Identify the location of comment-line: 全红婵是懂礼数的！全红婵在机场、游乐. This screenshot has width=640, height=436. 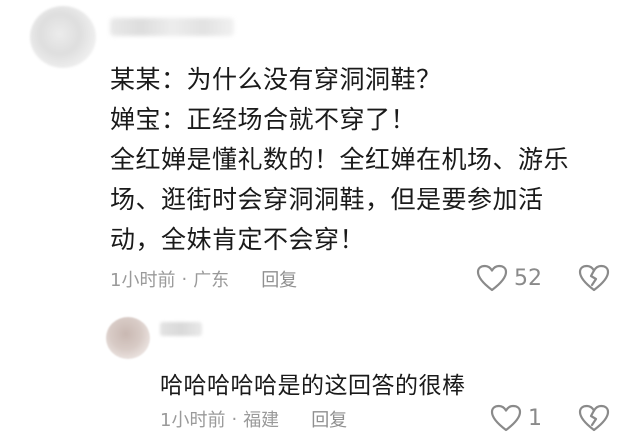
(340, 159).